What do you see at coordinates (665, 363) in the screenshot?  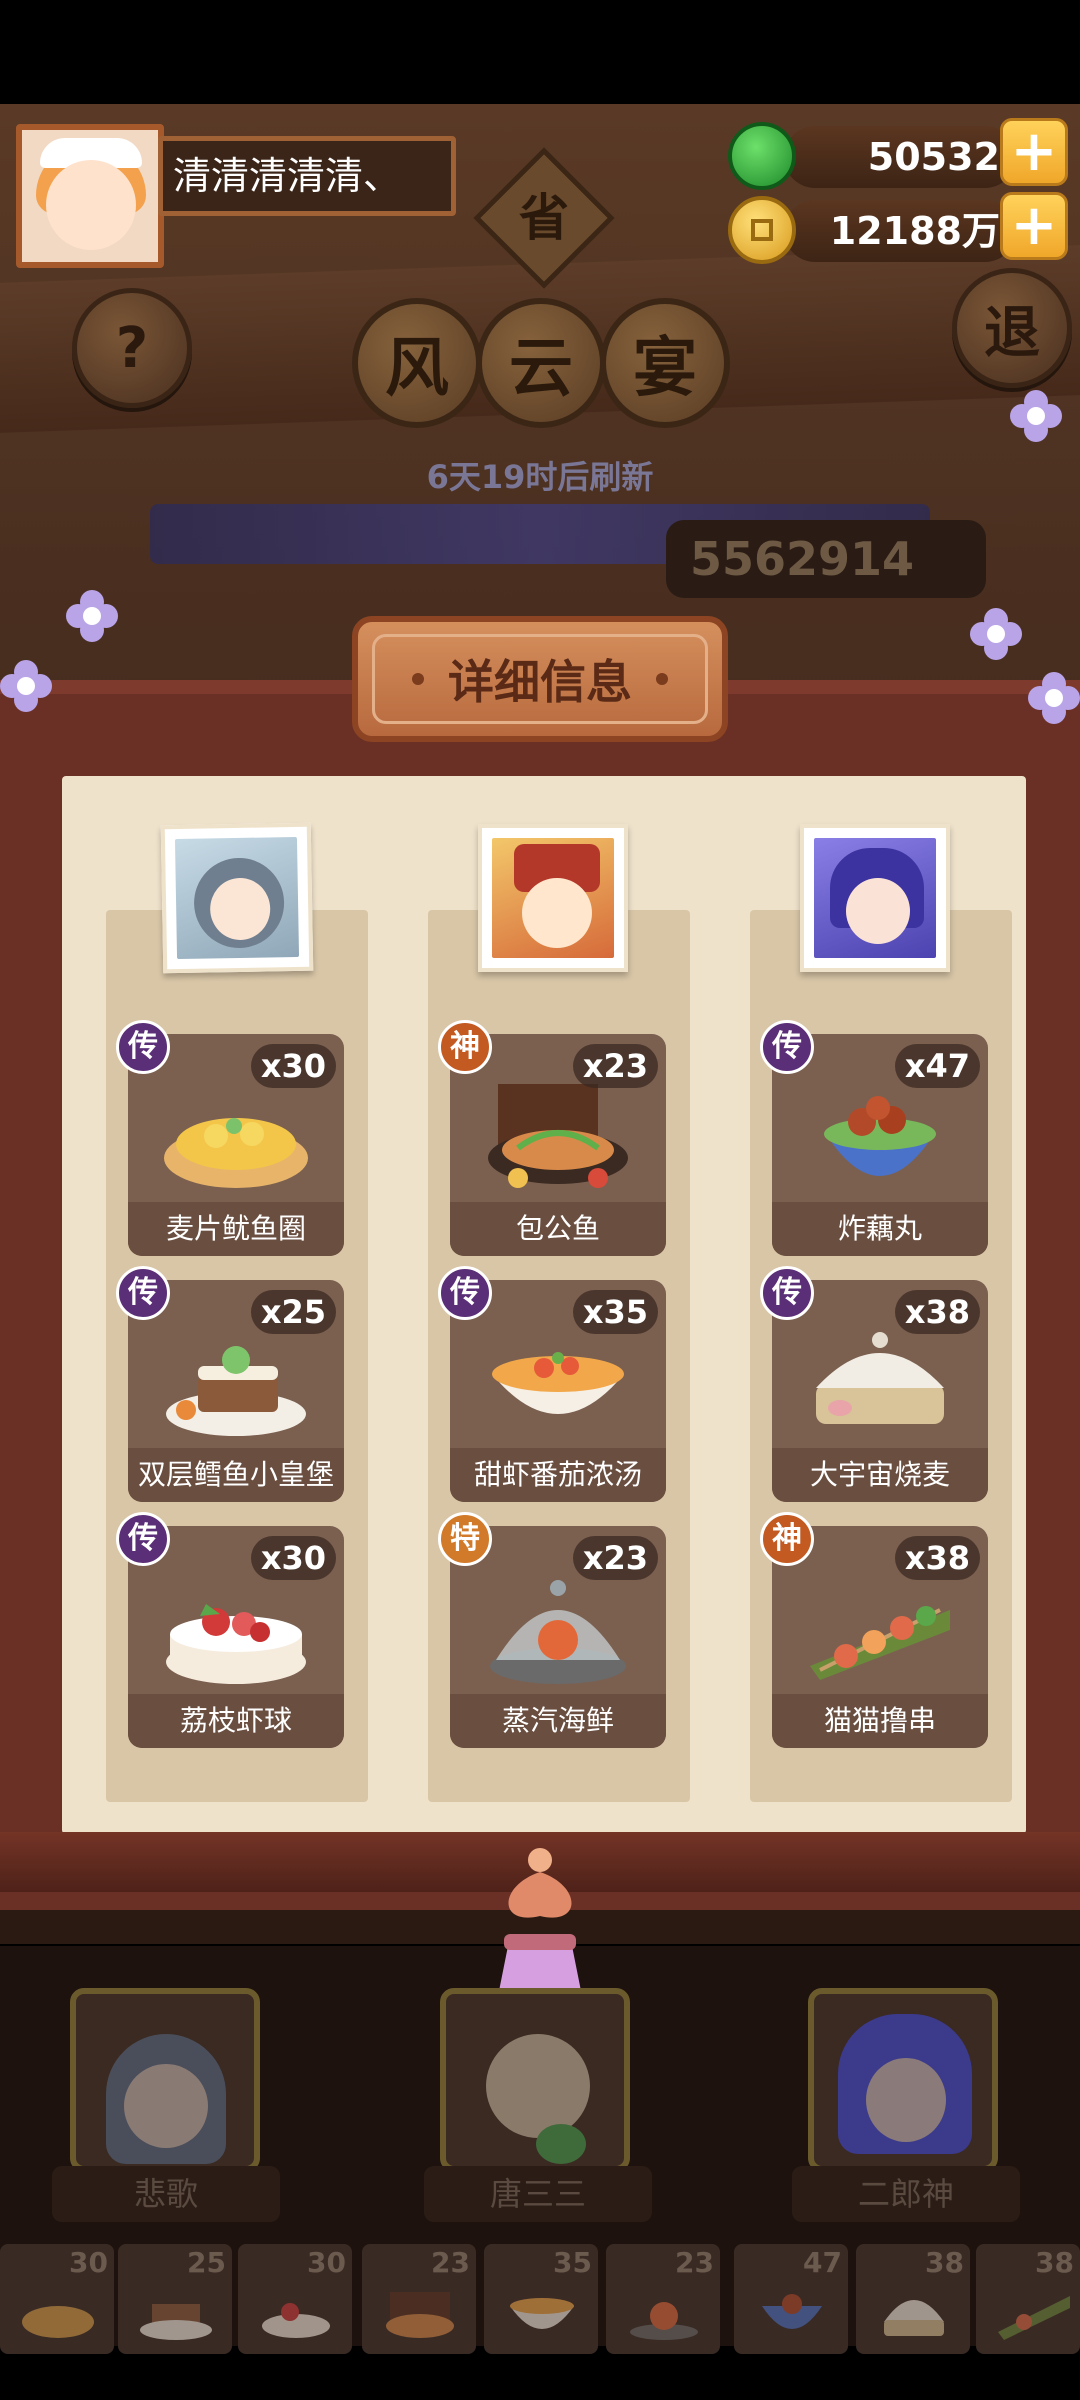 I see `event-title-char-3: 宴` at bounding box center [665, 363].